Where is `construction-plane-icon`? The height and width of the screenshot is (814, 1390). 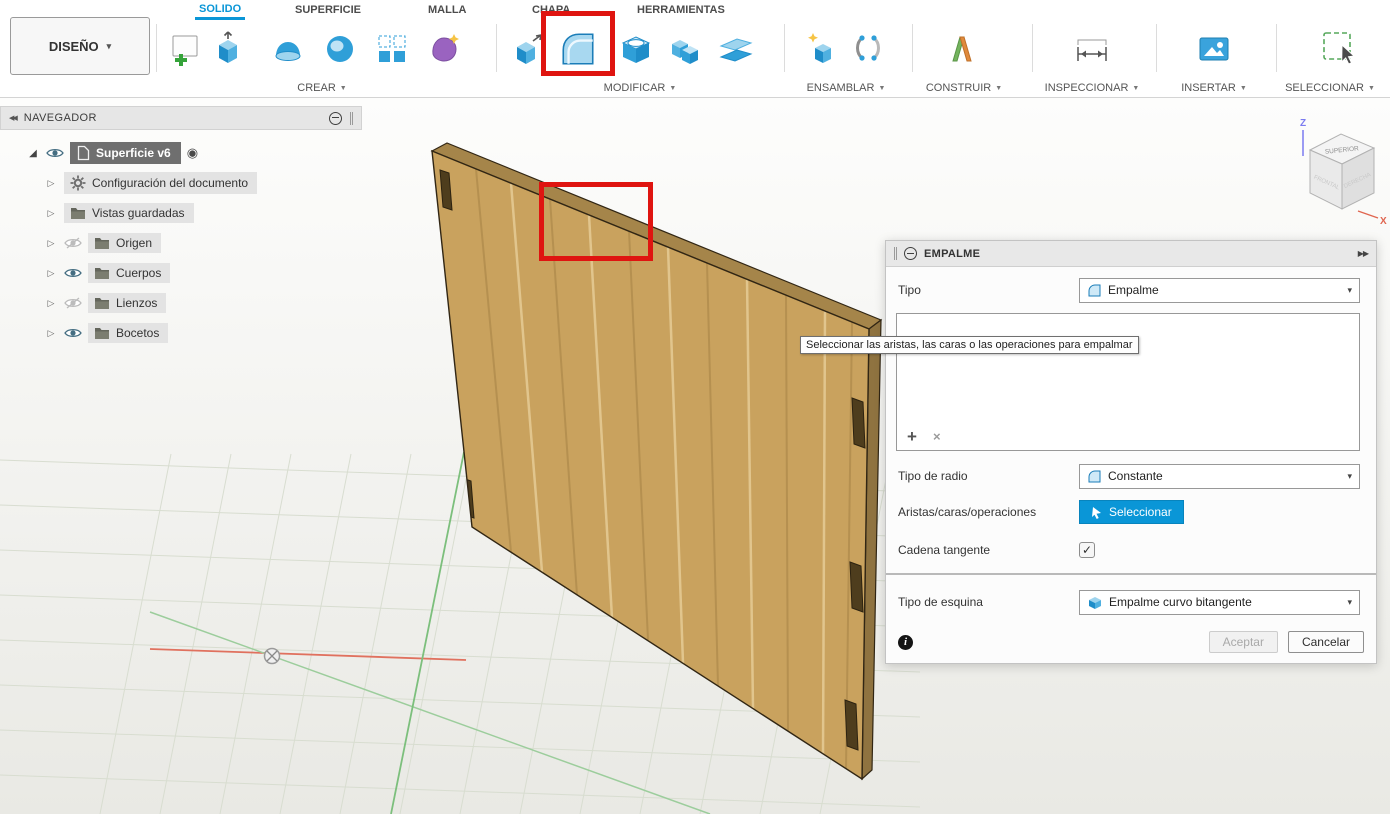
construction-plane-icon is located at coordinates (962, 49).